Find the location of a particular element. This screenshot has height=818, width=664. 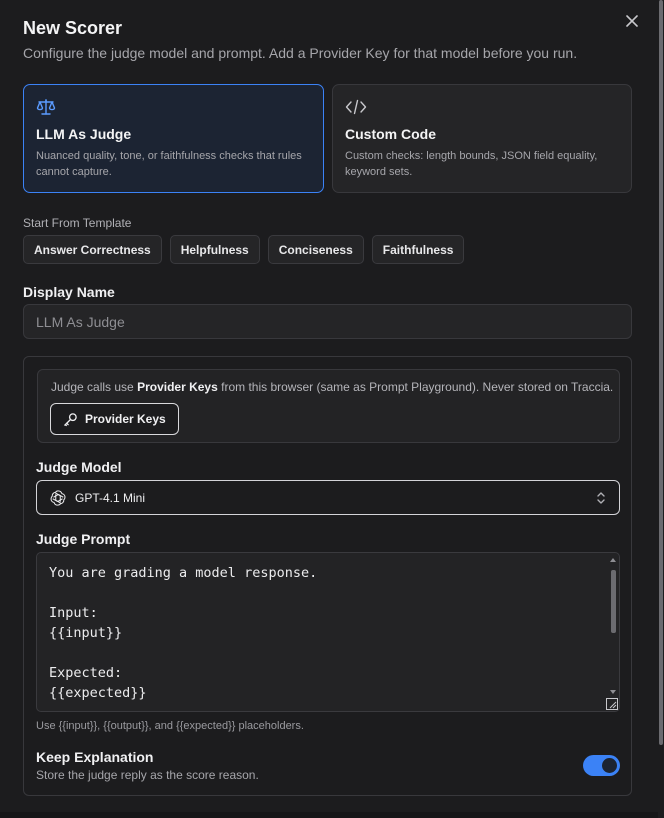

card-title: LLM As Judge is located at coordinates (84, 134).